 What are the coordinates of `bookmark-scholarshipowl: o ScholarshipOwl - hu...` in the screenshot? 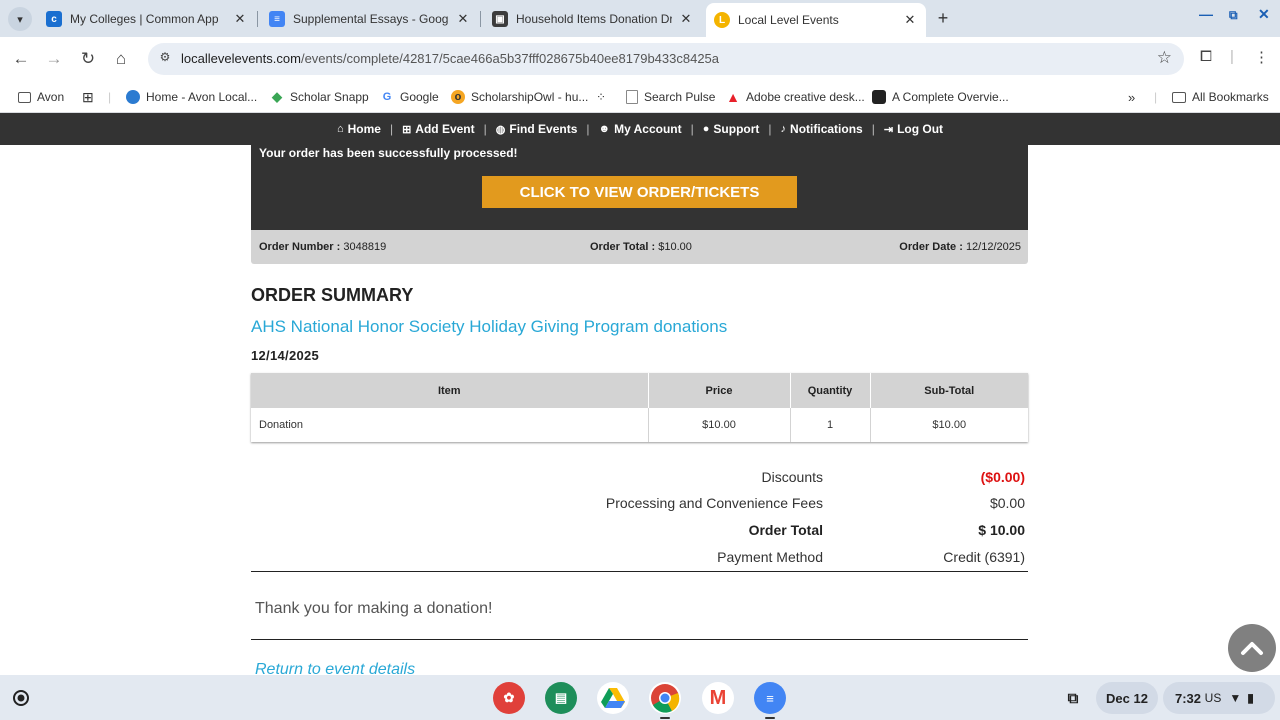 It's located at (519, 97).